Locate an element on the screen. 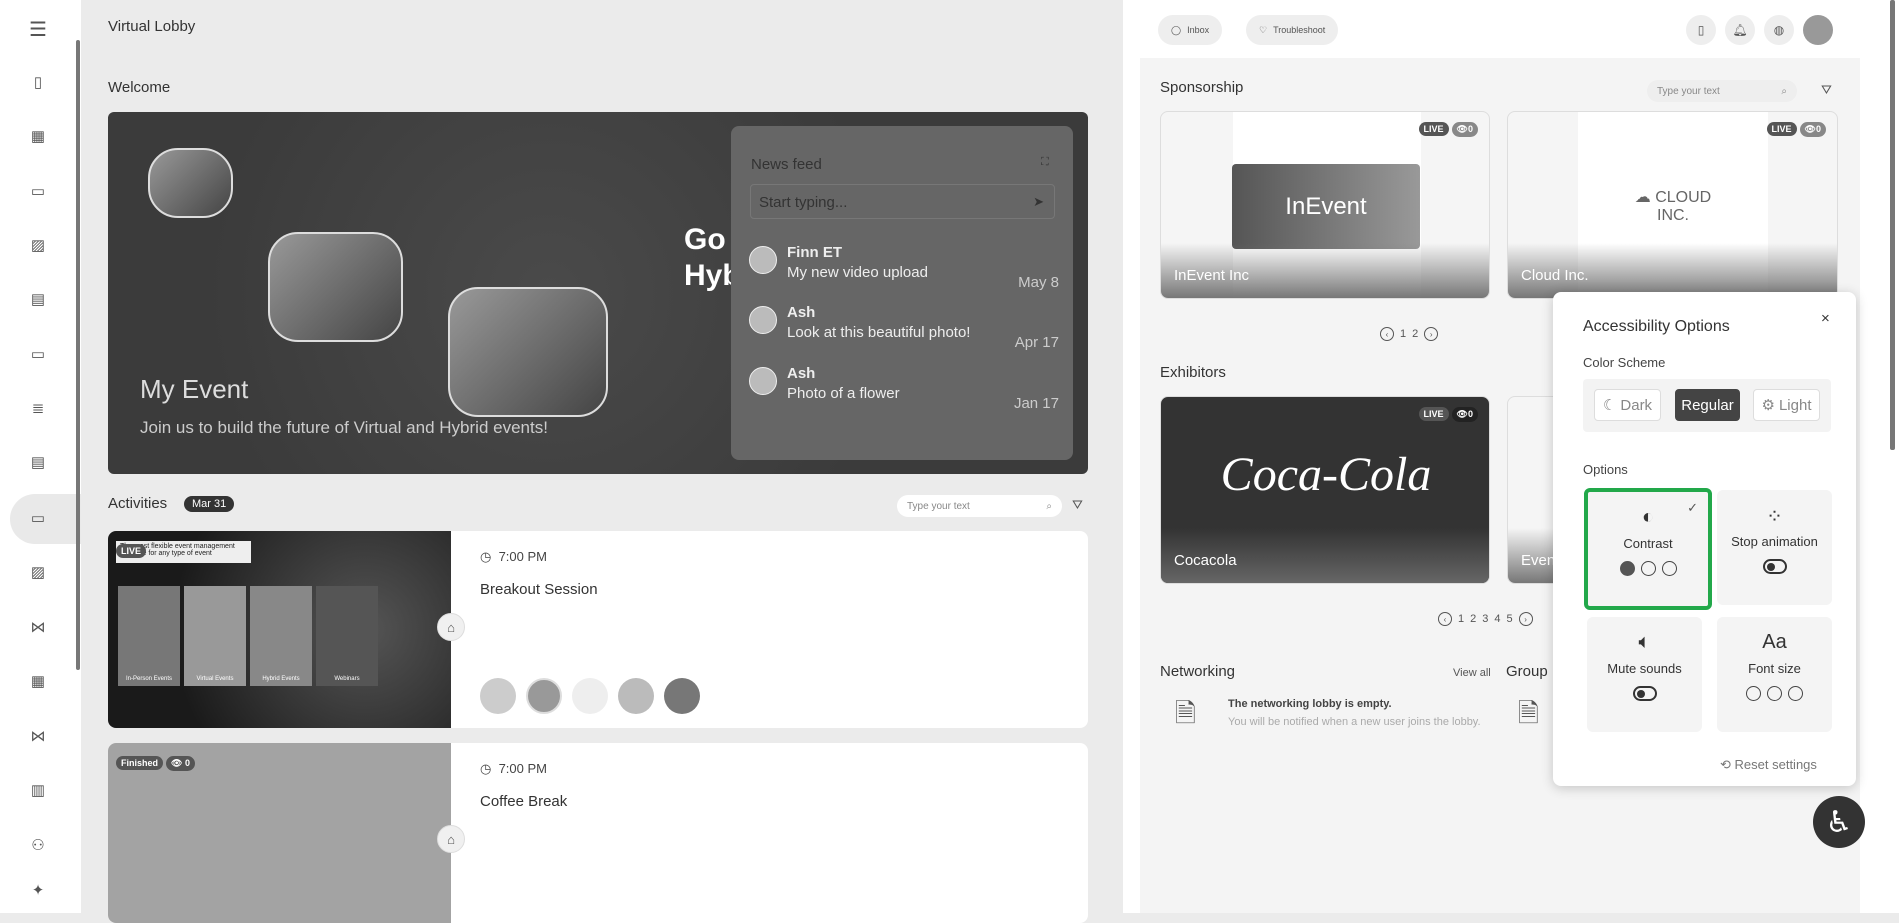 The height and width of the screenshot is (923, 1899). exhibitor-name: Cocacola is located at coordinates (1205, 560).